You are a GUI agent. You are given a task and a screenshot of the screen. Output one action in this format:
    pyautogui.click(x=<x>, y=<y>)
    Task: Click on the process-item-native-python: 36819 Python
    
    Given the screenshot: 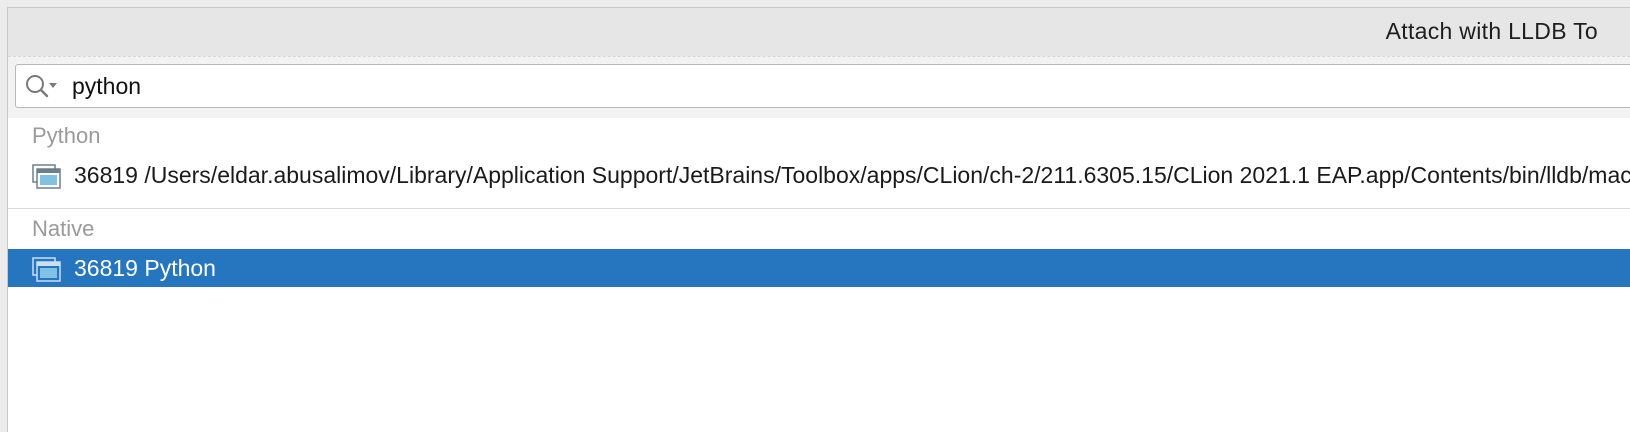 What is the action you would take?
    pyautogui.click(x=819, y=268)
    